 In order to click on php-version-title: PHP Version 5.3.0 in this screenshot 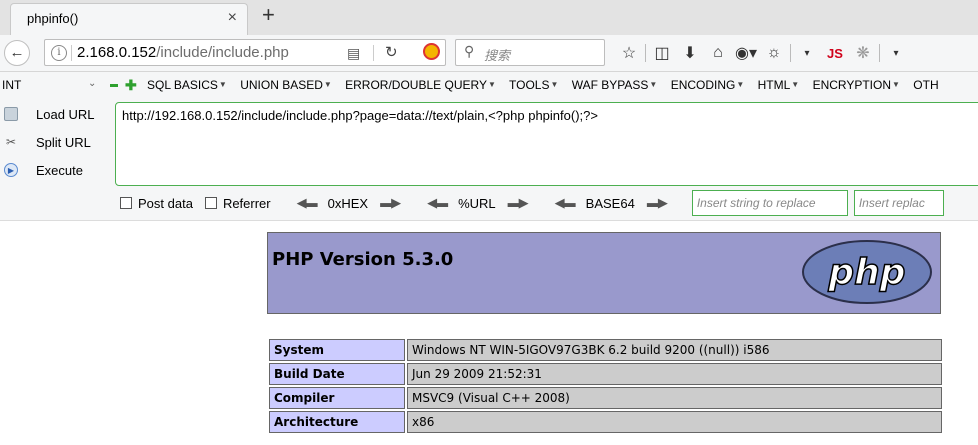, I will do `click(363, 259)`.